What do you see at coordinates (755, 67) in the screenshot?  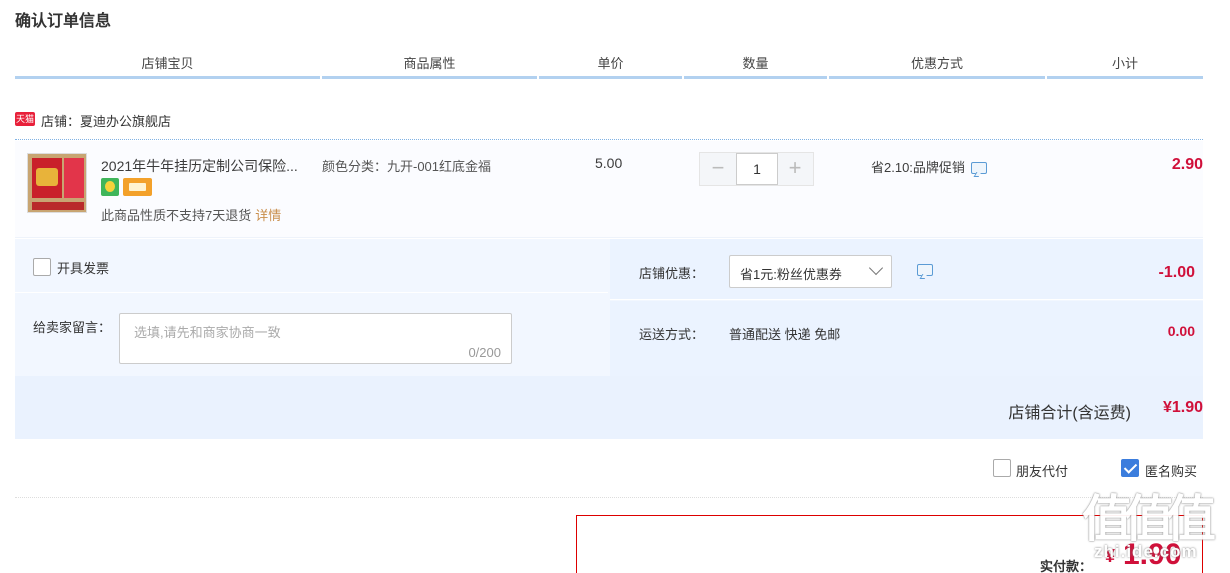 I see `column-quantity: 数量` at bounding box center [755, 67].